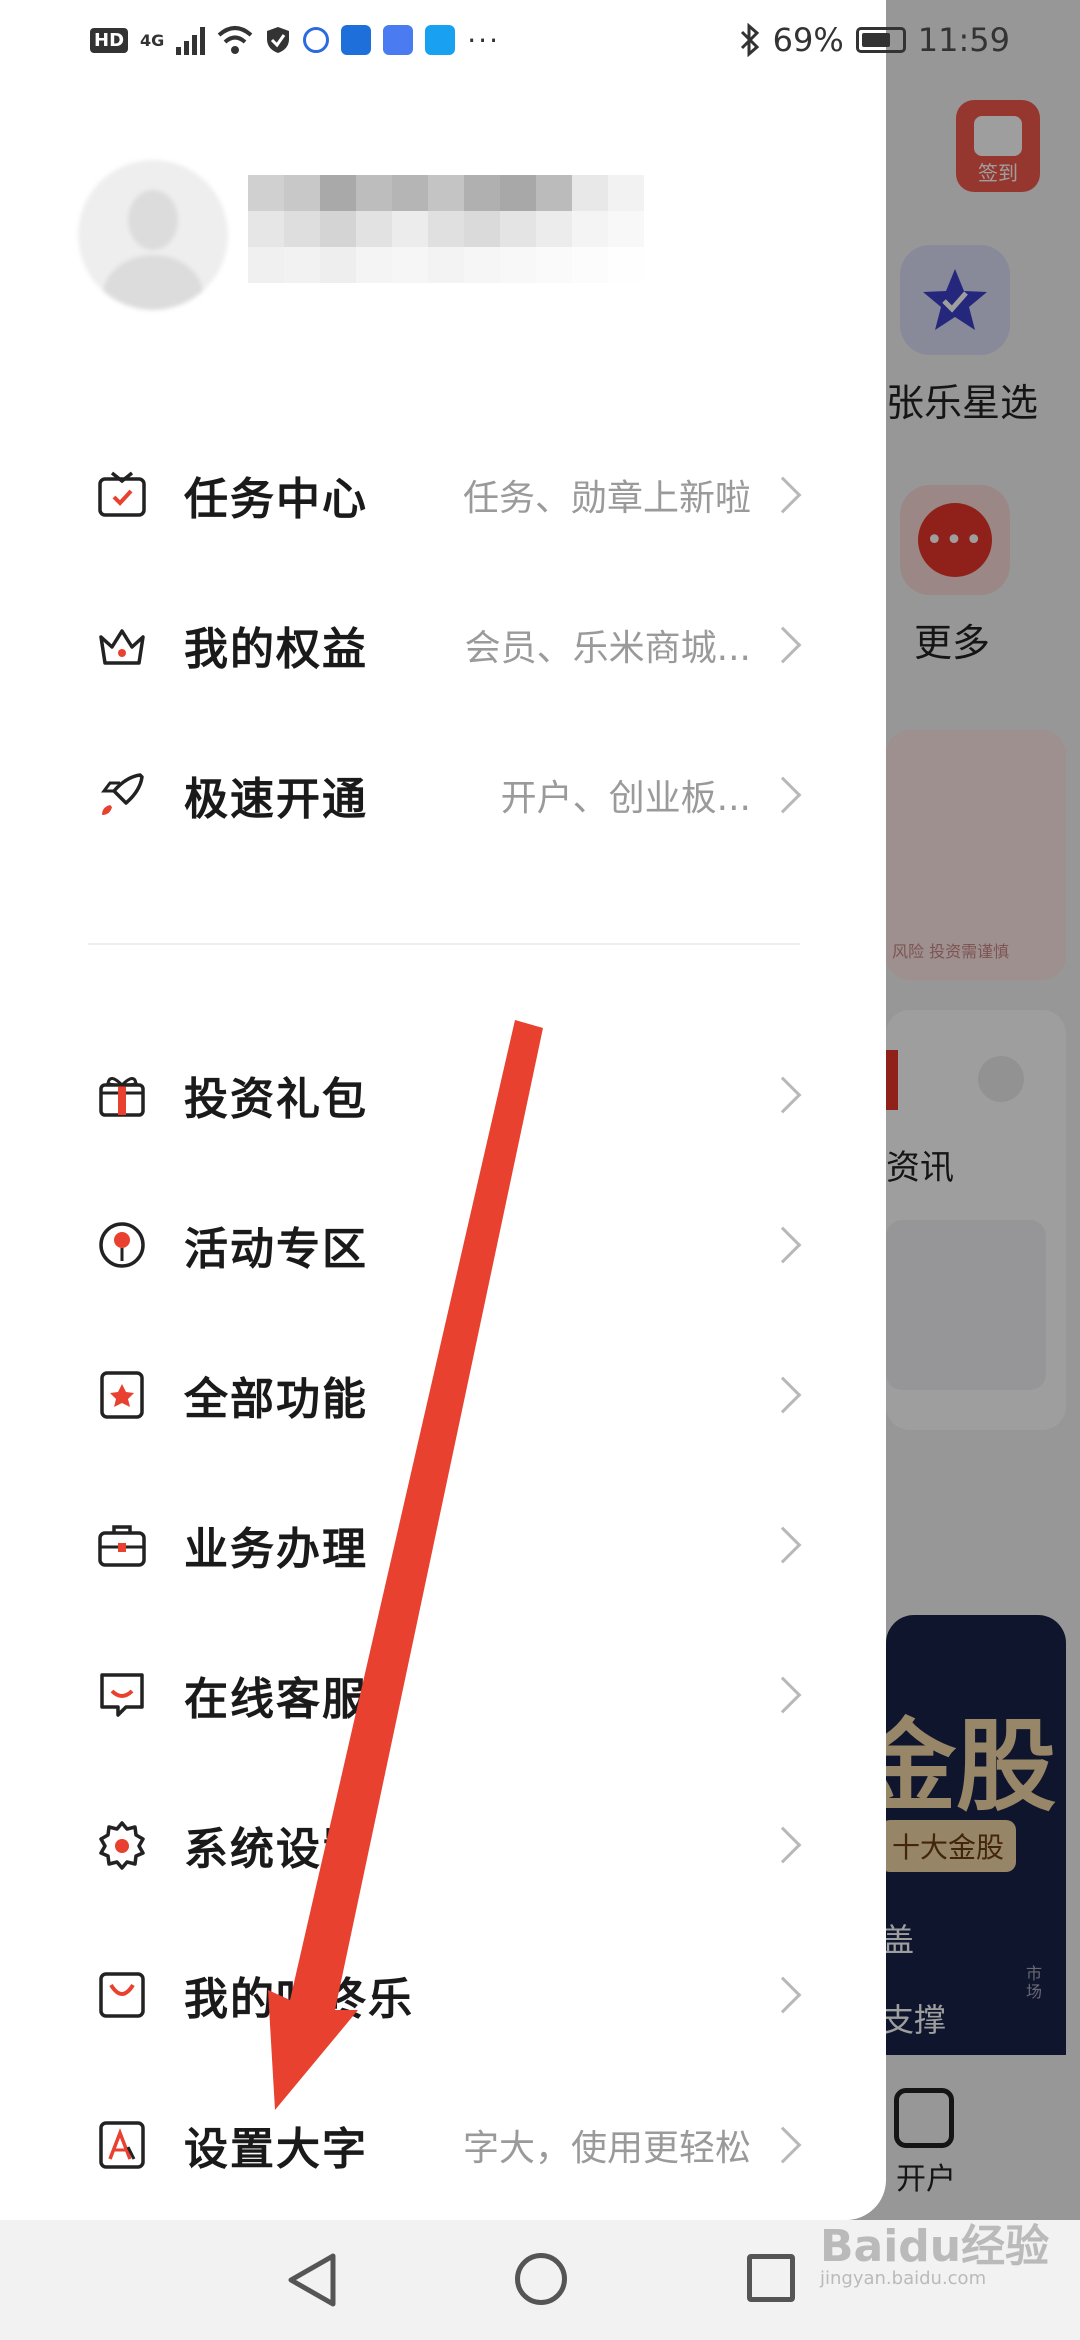 Image resolution: width=1080 pixels, height=2340 pixels. Describe the element at coordinates (749, 40) in the screenshot. I see `bluetooth-icon` at that location.